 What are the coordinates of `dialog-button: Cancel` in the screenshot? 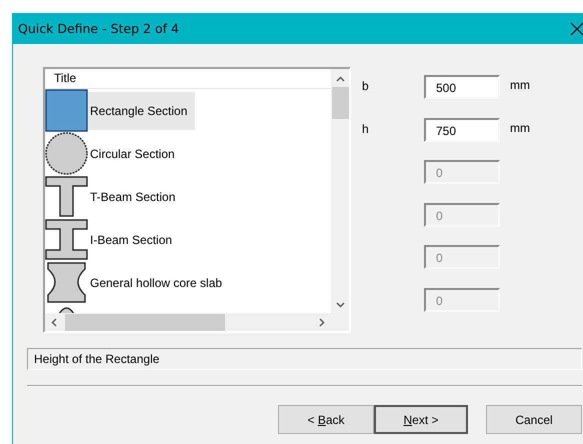 It's located at (534, 419).